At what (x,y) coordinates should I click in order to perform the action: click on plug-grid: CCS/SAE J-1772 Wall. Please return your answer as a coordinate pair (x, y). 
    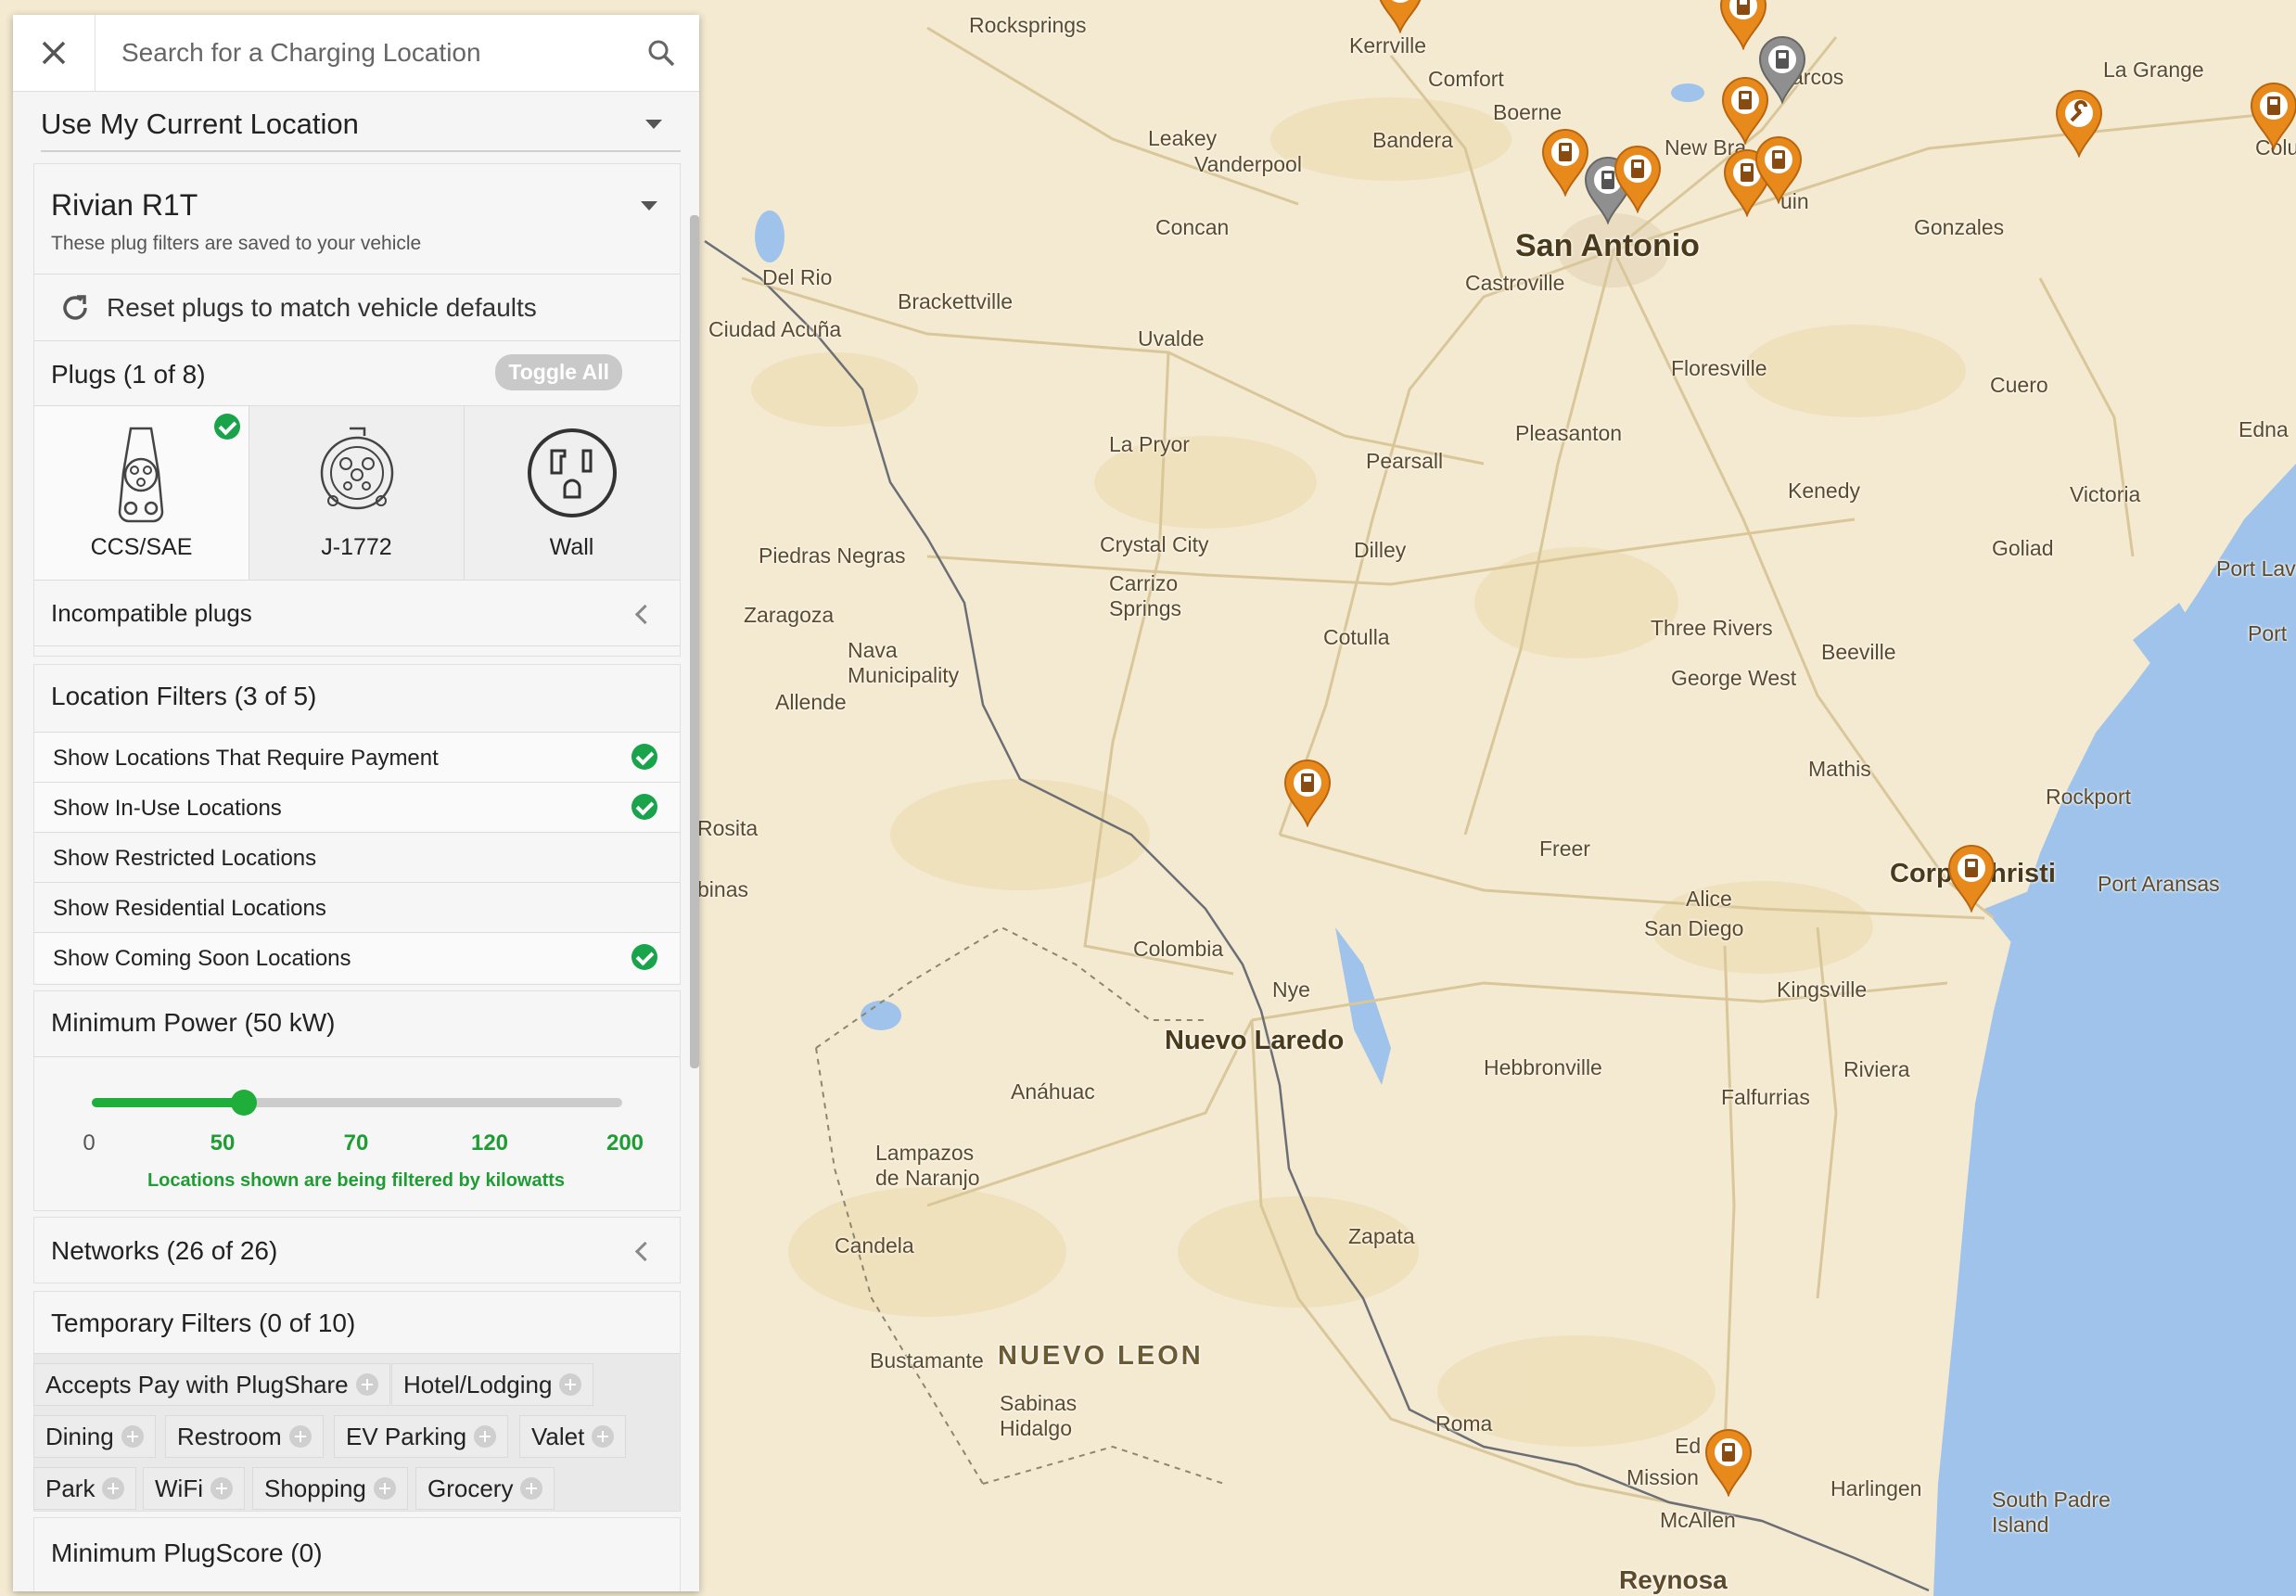
    Looking at the image, I should click on (357, 493).